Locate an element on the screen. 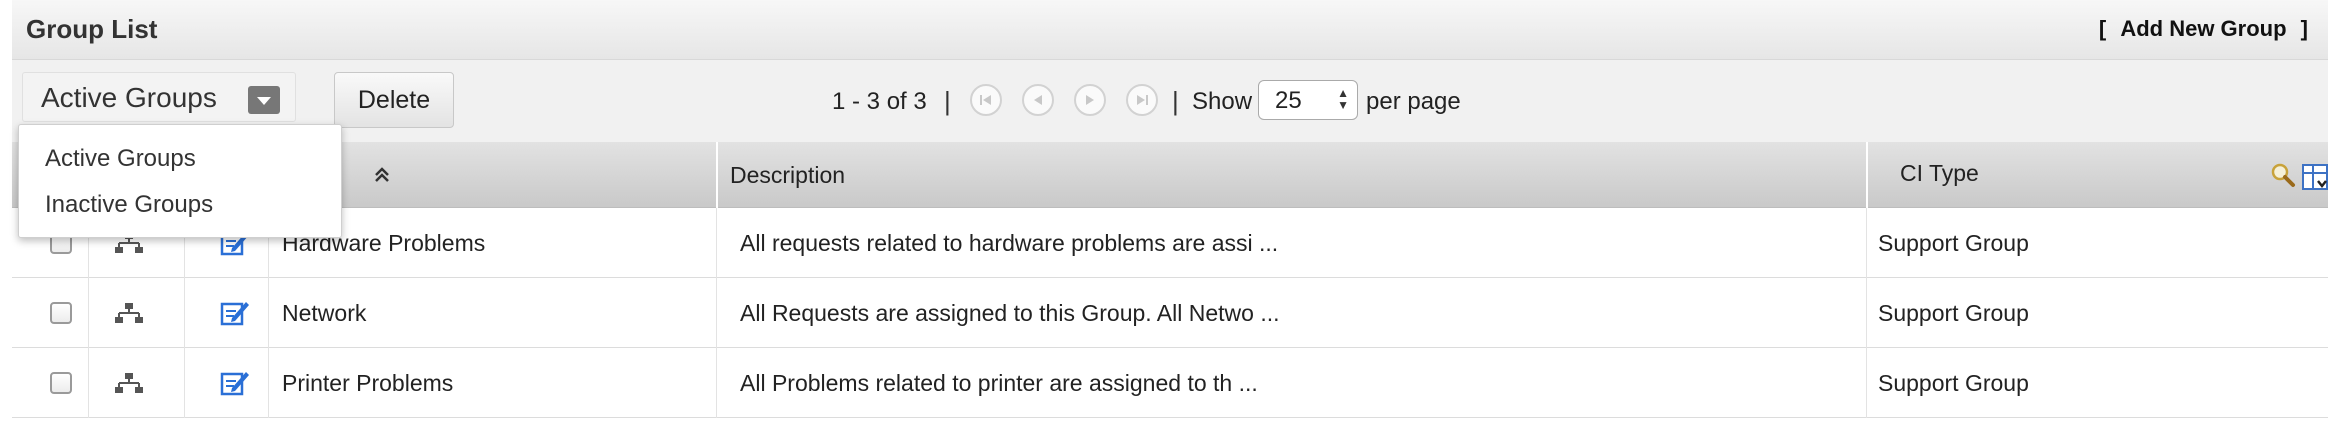 The width and height of the screenshot is (2340, 424). per-page-select: 25 ▲ ▼ is located at coordinates (1308, 100).